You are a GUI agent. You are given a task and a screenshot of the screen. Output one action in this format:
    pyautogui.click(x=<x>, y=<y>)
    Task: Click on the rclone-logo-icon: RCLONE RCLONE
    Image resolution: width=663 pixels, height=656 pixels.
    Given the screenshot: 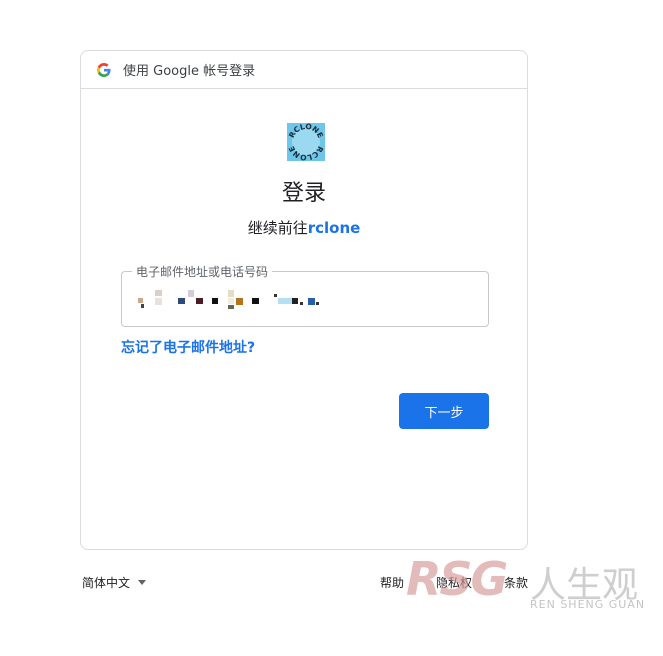 What is the action you would take?
    pyautogui.click(x=306, y=142)
    